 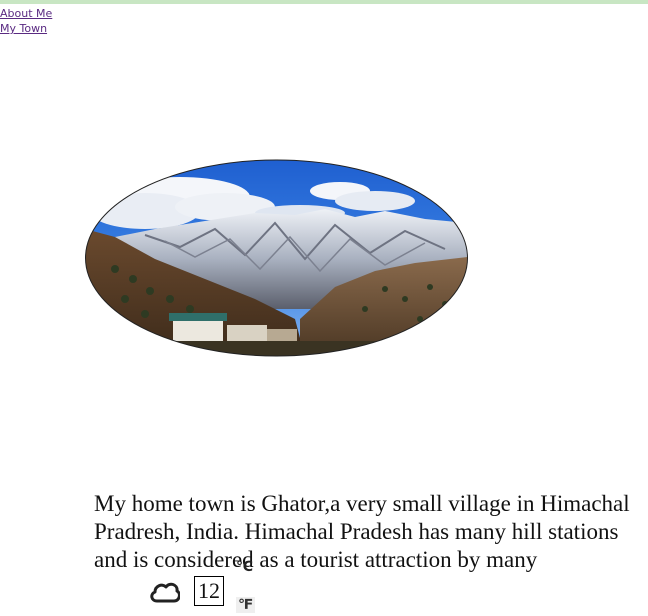 I want to click on top-nav: About Me My Town, so click(x=26, y=21).